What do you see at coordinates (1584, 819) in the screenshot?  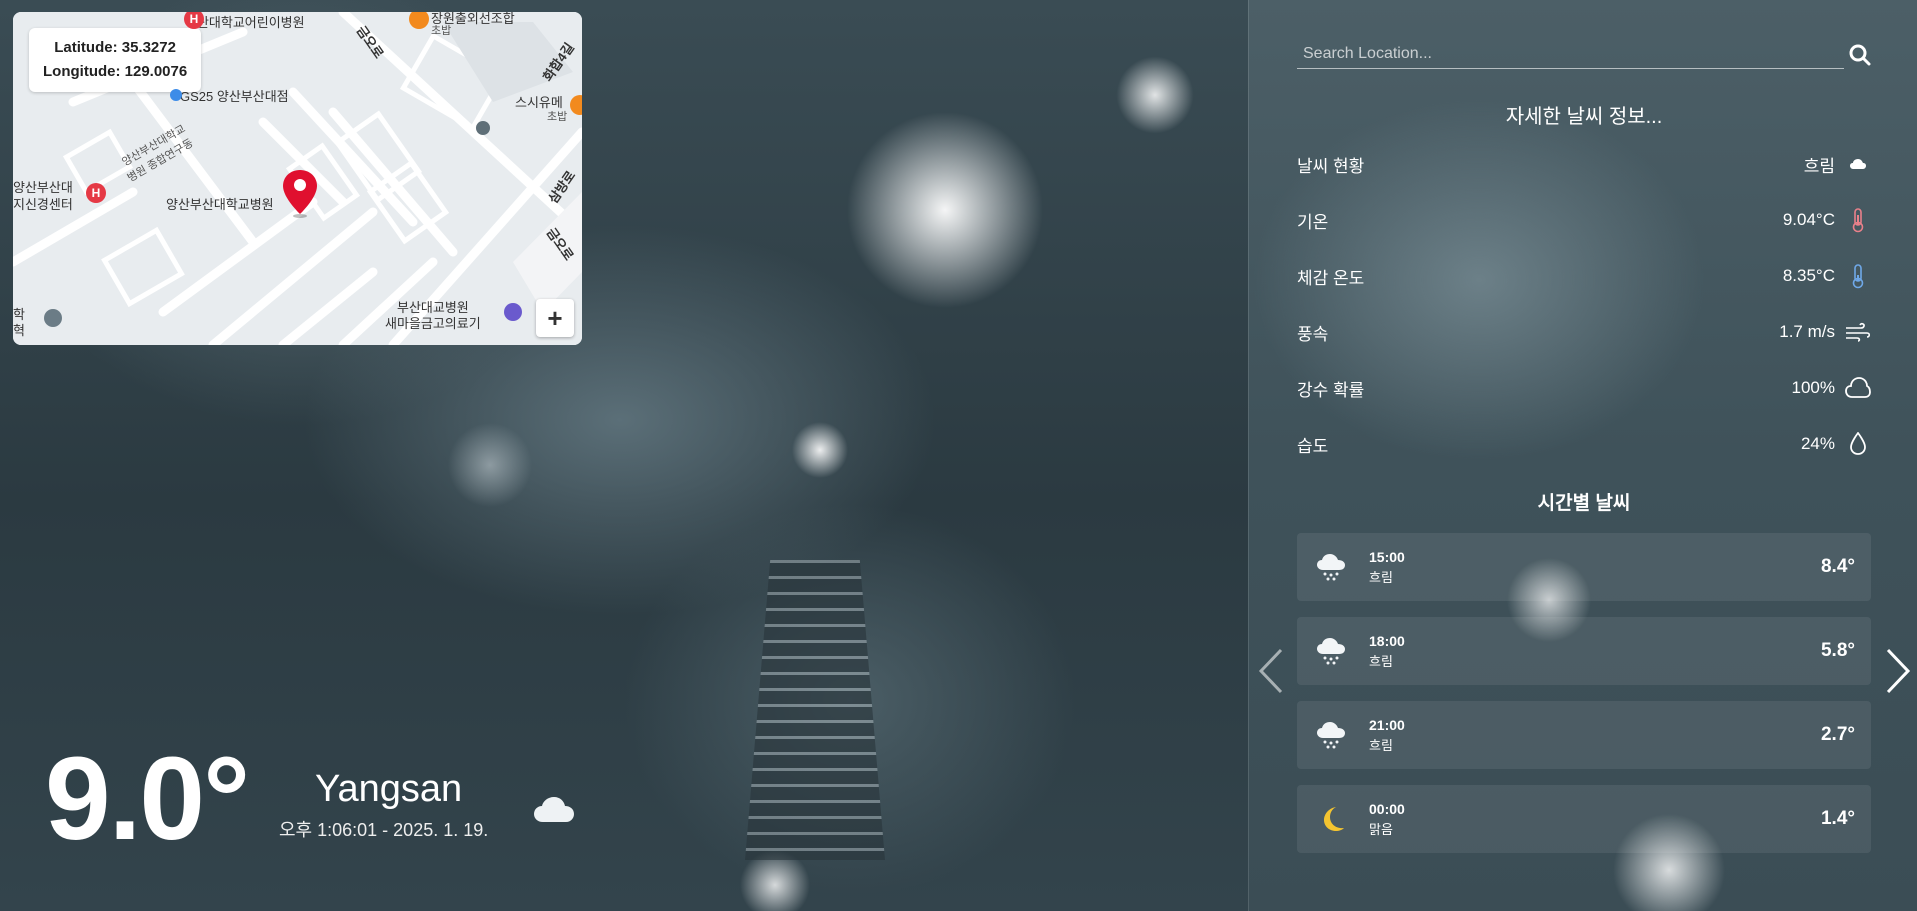 I see `hourly-card: 00:00 맑음 1.4°` at bounding box center [1584, 819].